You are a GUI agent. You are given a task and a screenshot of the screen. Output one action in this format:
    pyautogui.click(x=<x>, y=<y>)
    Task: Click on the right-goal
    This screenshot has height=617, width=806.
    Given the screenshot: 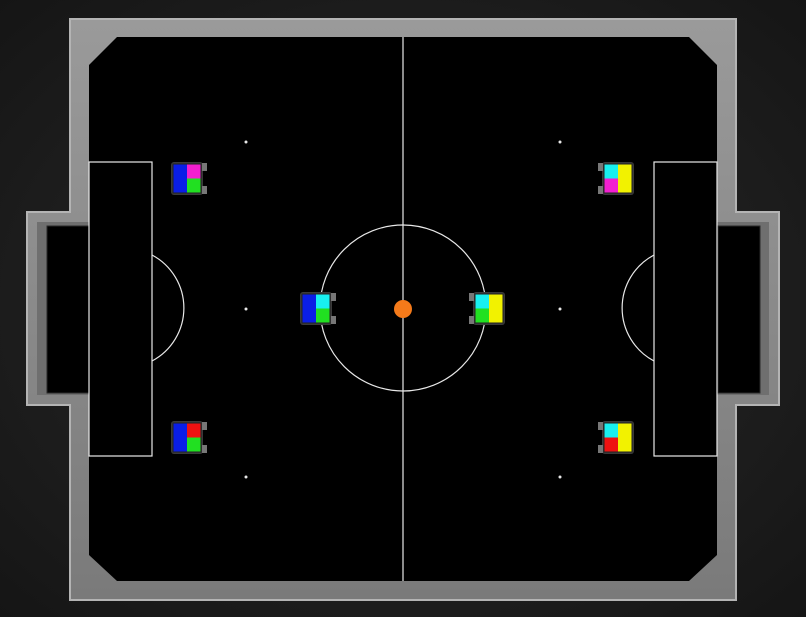 What is the action you would take?
    pyautogui.click(x=739, y=309)
    